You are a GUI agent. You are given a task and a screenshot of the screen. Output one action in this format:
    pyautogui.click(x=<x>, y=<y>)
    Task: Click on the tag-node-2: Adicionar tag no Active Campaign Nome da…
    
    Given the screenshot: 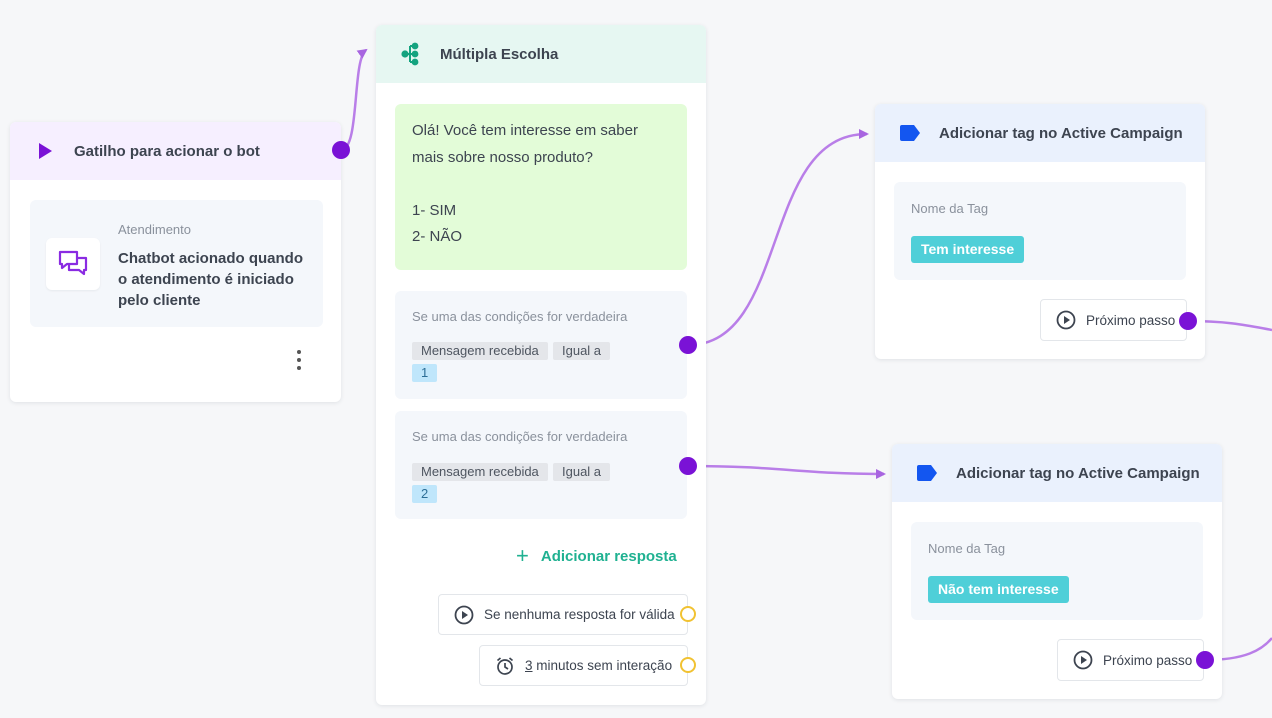 What is the action you would take?
    pyautogui.click(x=1057, y=571)
    